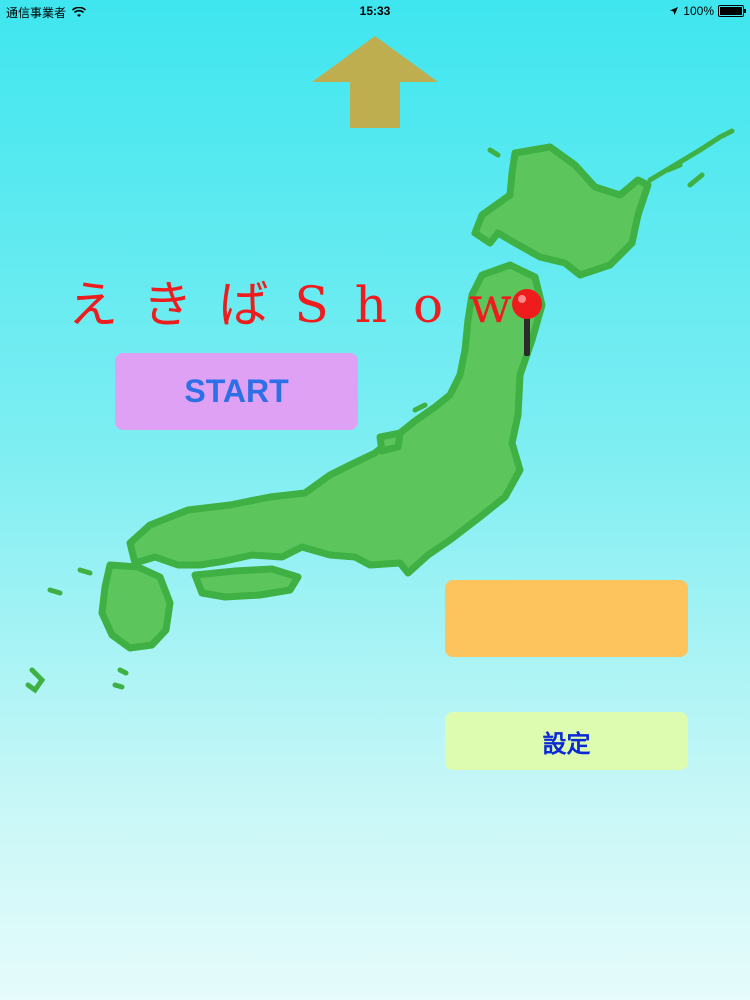 The image size is (750, 1000). I want to click on battery-percent: 100%, so click(698, 11).